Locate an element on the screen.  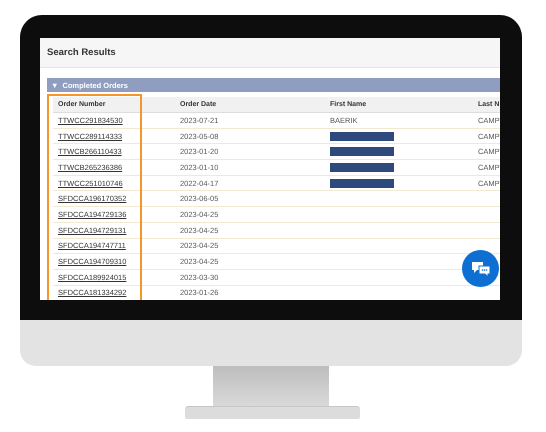
chat-button is located at coordinates (480, 268).